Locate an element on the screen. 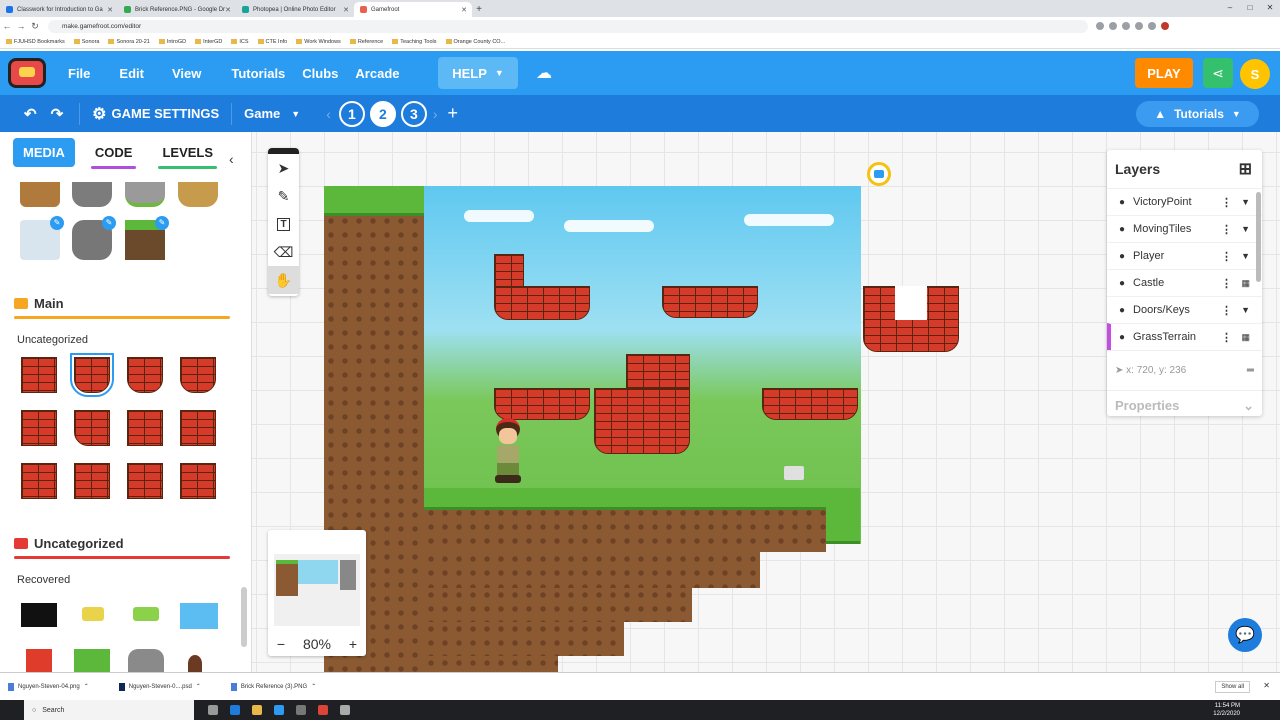 The height and width of the screenshot is (720, 1280). add-level-icon: + is located at coordinates (453, 113).